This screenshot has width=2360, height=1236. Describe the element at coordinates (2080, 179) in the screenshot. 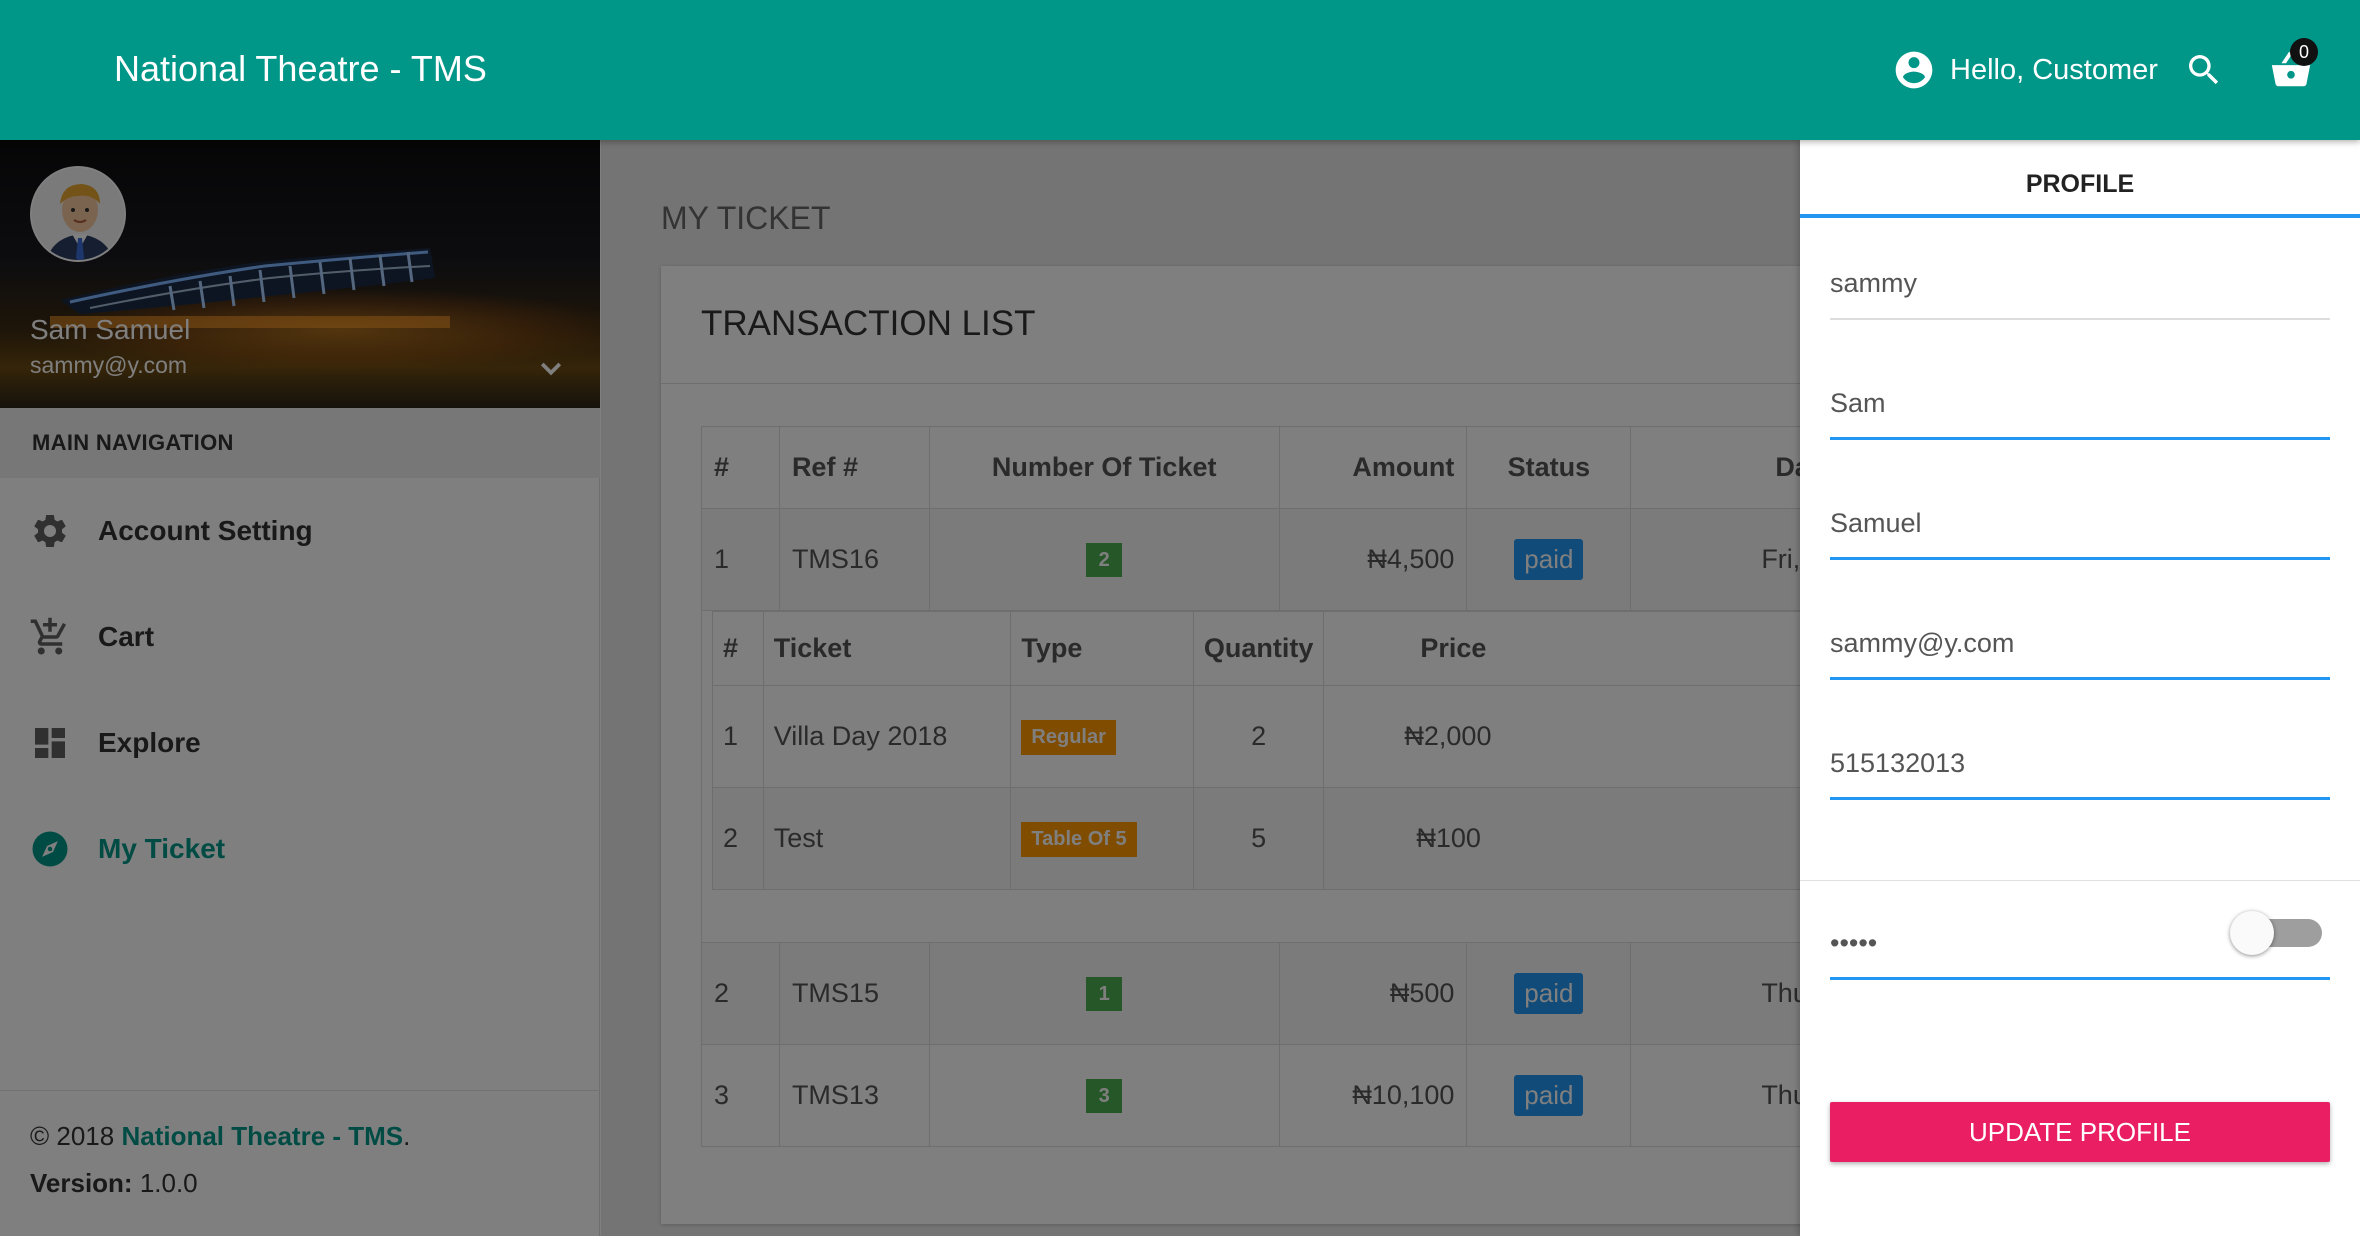

I see `tab-profile: PROFILE` at that location.